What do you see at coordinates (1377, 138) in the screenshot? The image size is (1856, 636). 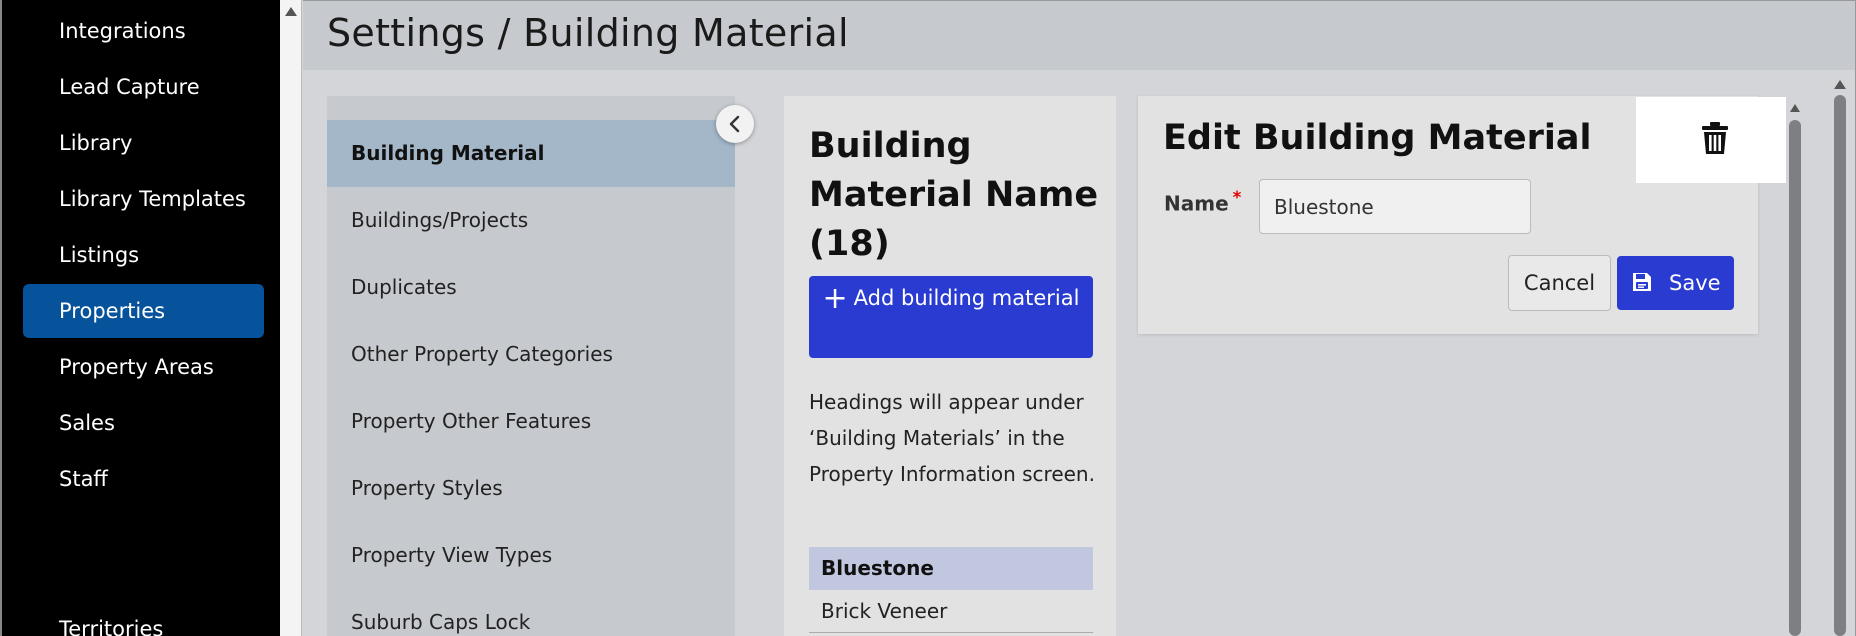 I see `edit-panel-title: Edit Building Material` at bounding box center [1377, 138].